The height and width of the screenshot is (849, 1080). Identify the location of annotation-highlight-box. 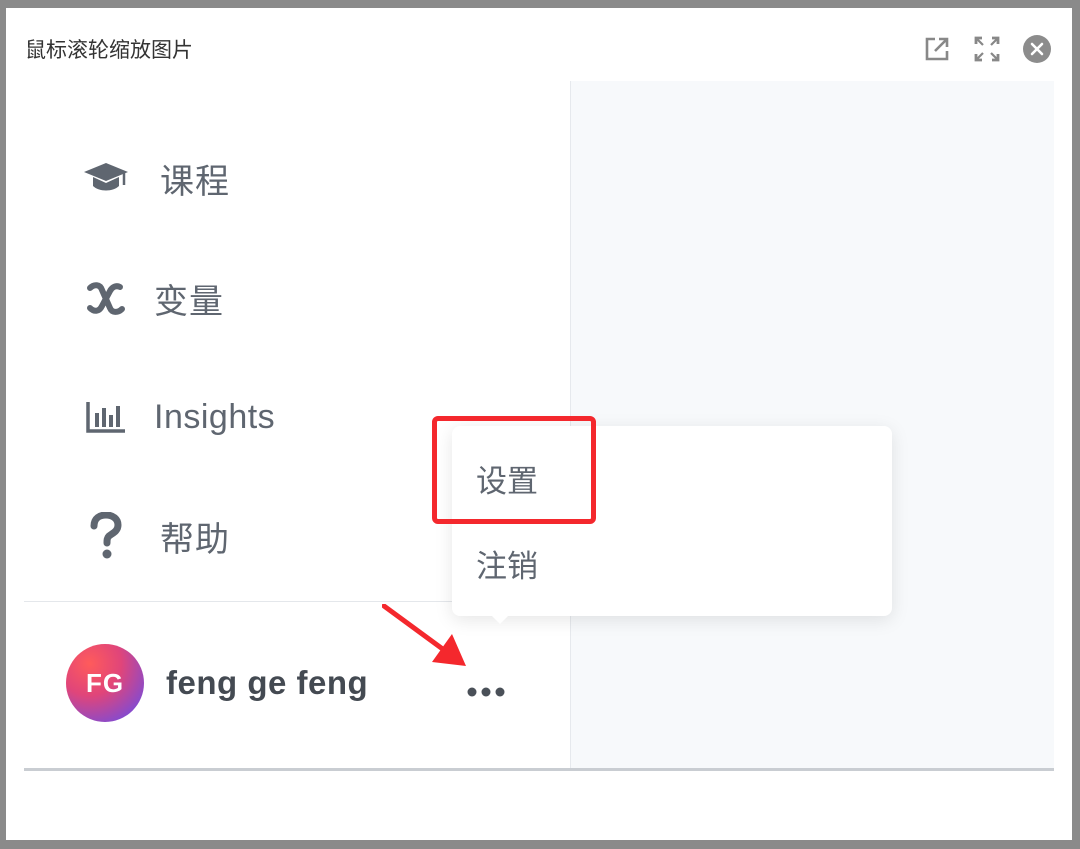
(514, 470).